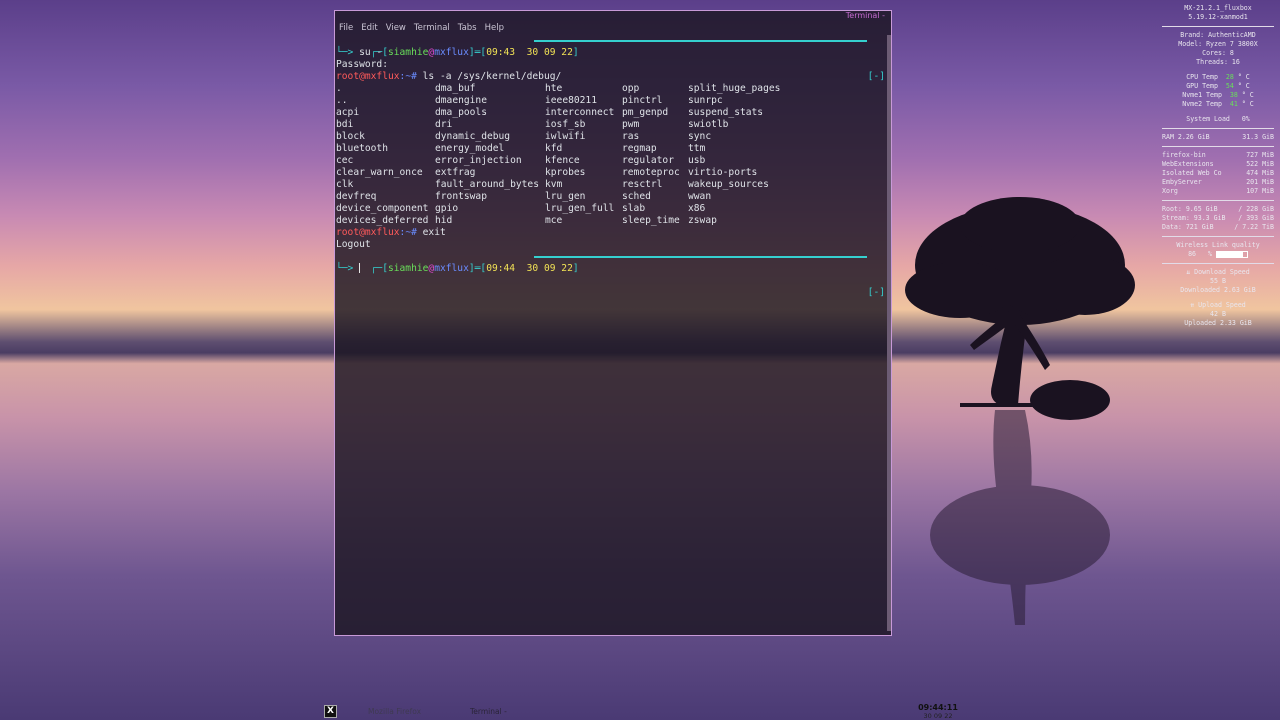 The height and width of the screenshot is (720, 1280). Describe the element at coordinates (554, 88) in the screenshot. I see `listing-entry: hte` at that location.